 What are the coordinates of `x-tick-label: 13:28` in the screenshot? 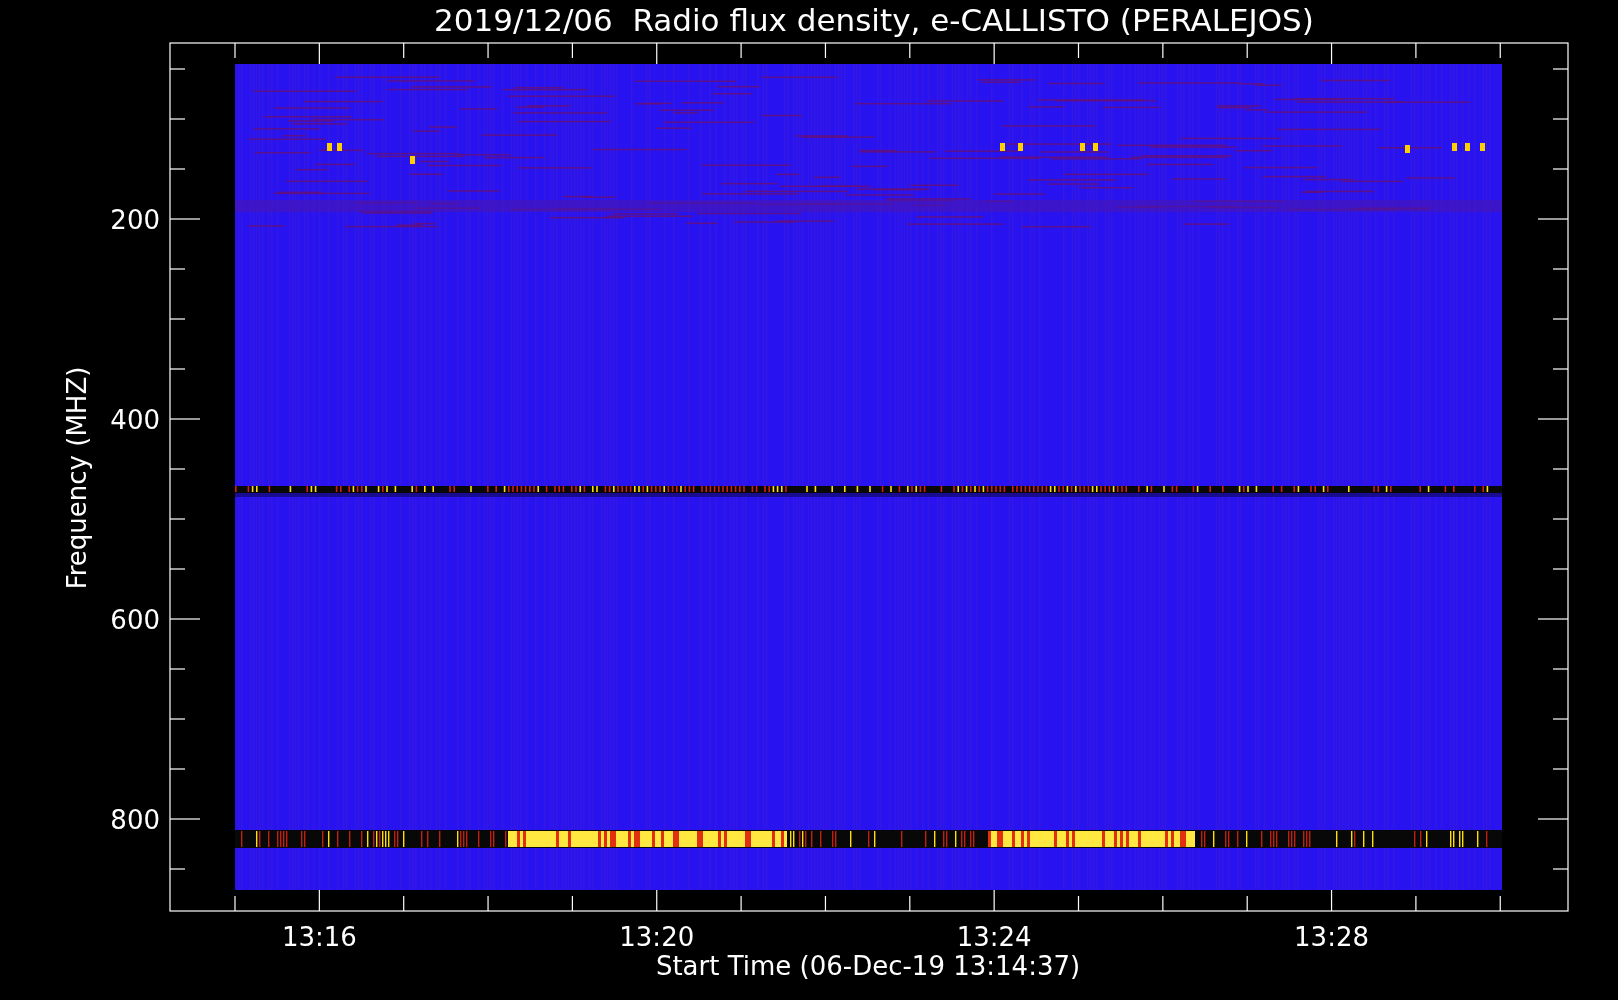 It's located at (1331, 937).